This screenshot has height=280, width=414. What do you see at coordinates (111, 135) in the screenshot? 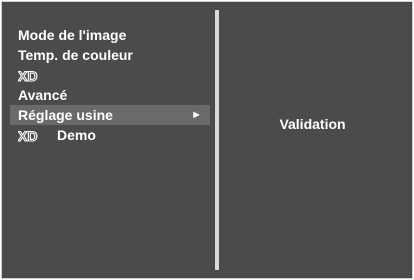
I see `menu-item-xd-demo: XD Demo` at bounding box center [111, 135].